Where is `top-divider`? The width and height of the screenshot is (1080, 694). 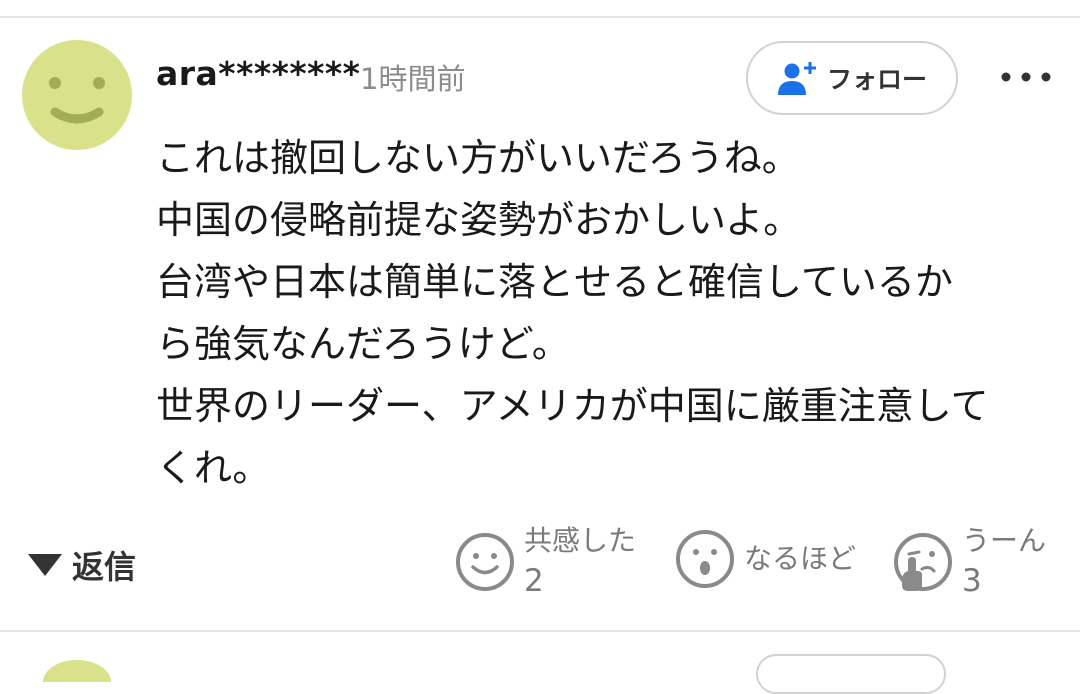 top-divider is located at coordinates (540, 17).